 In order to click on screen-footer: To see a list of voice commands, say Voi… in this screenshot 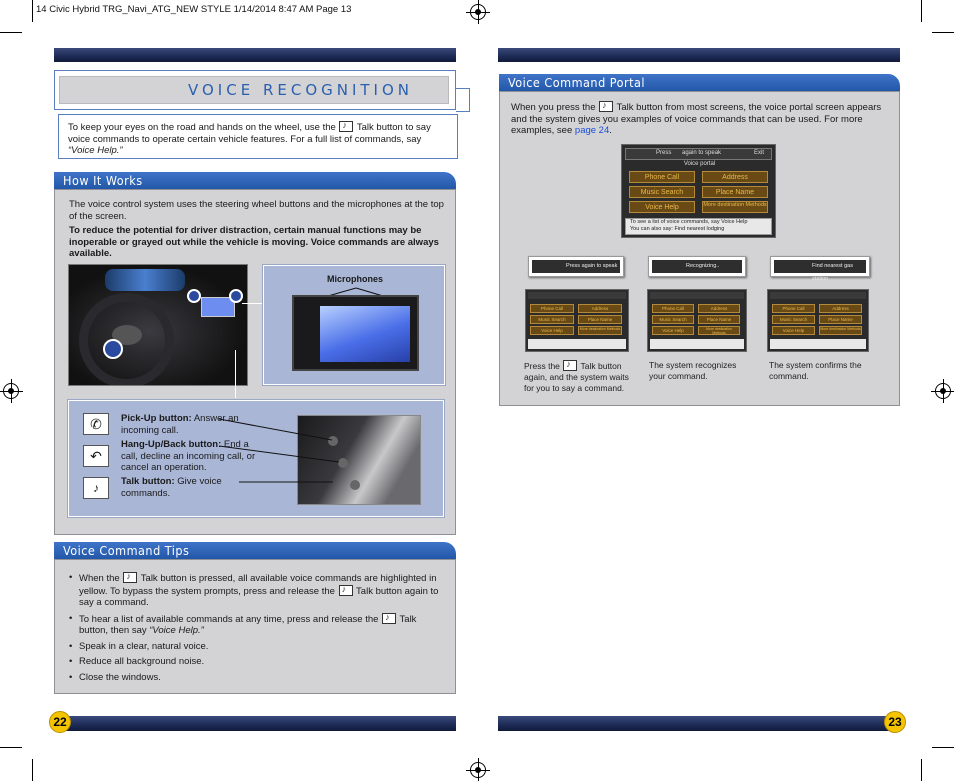, I will do `click(698, 226)`.